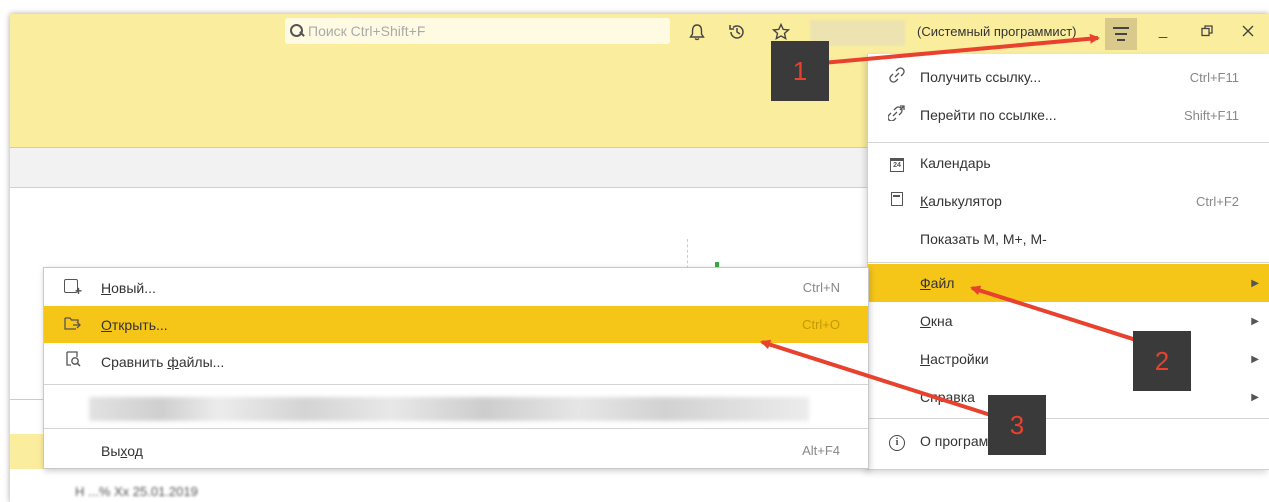 The image size is (1269, 502). Describe the element at coordinates (1068, 115) in the screenshot. I see `menu-item-goto-link: Перейти по ссылке... Shift+F11` at that location.